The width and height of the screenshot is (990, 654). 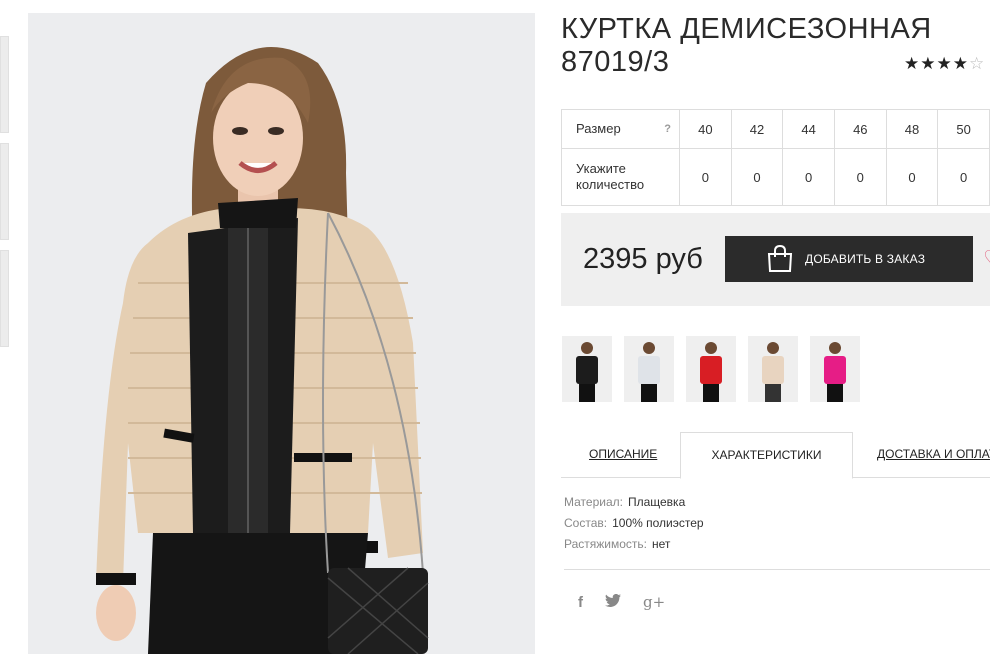 I want to click on spec-row: Растяжимость: нет, so click(x=634, y=544).